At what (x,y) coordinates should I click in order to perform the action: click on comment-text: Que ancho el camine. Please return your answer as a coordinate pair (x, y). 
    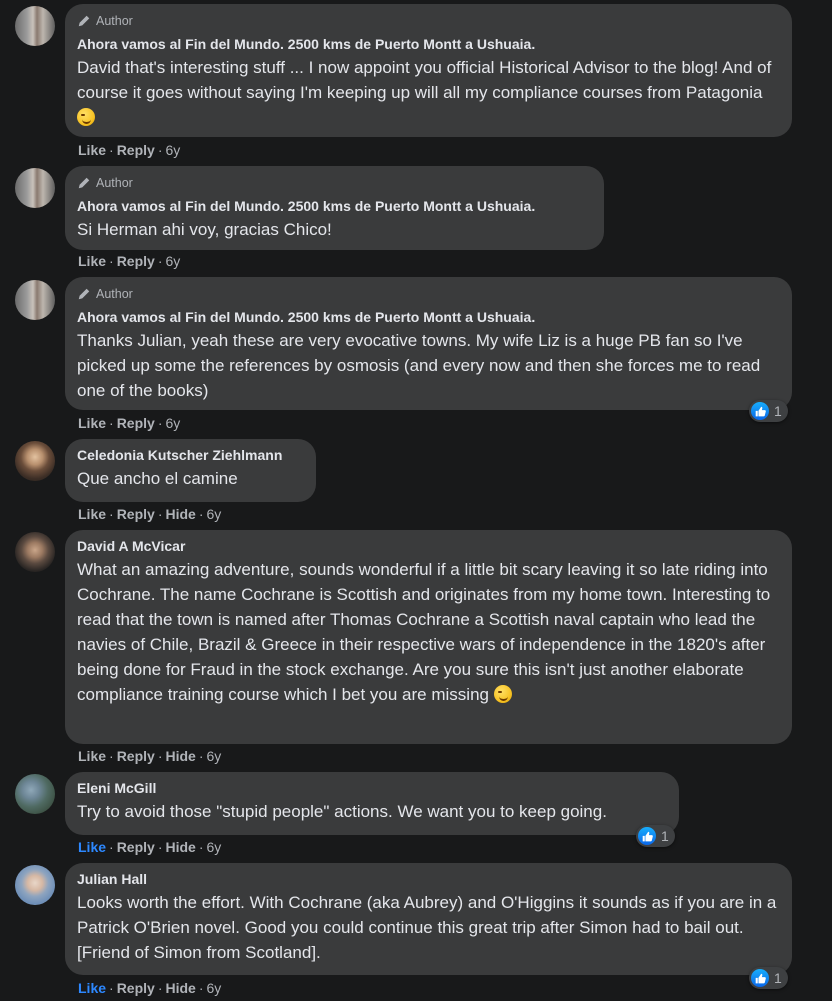
    Looking at the image, I should click on (157, 478).